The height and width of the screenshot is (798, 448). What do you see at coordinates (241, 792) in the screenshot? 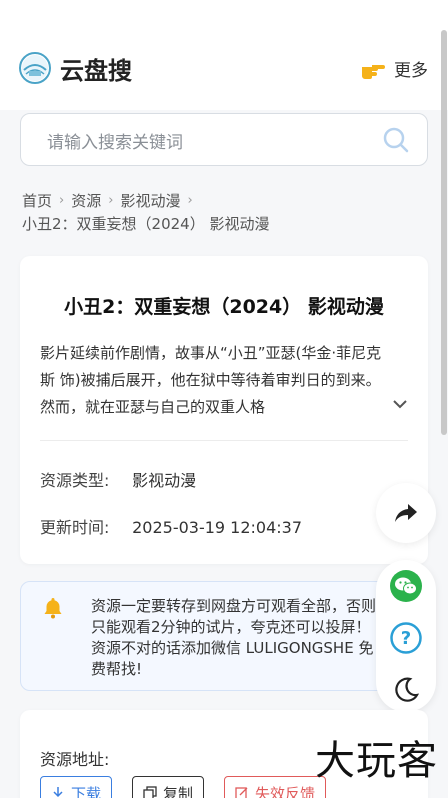
I see `edit-icon` at bounding box center [241, 792].